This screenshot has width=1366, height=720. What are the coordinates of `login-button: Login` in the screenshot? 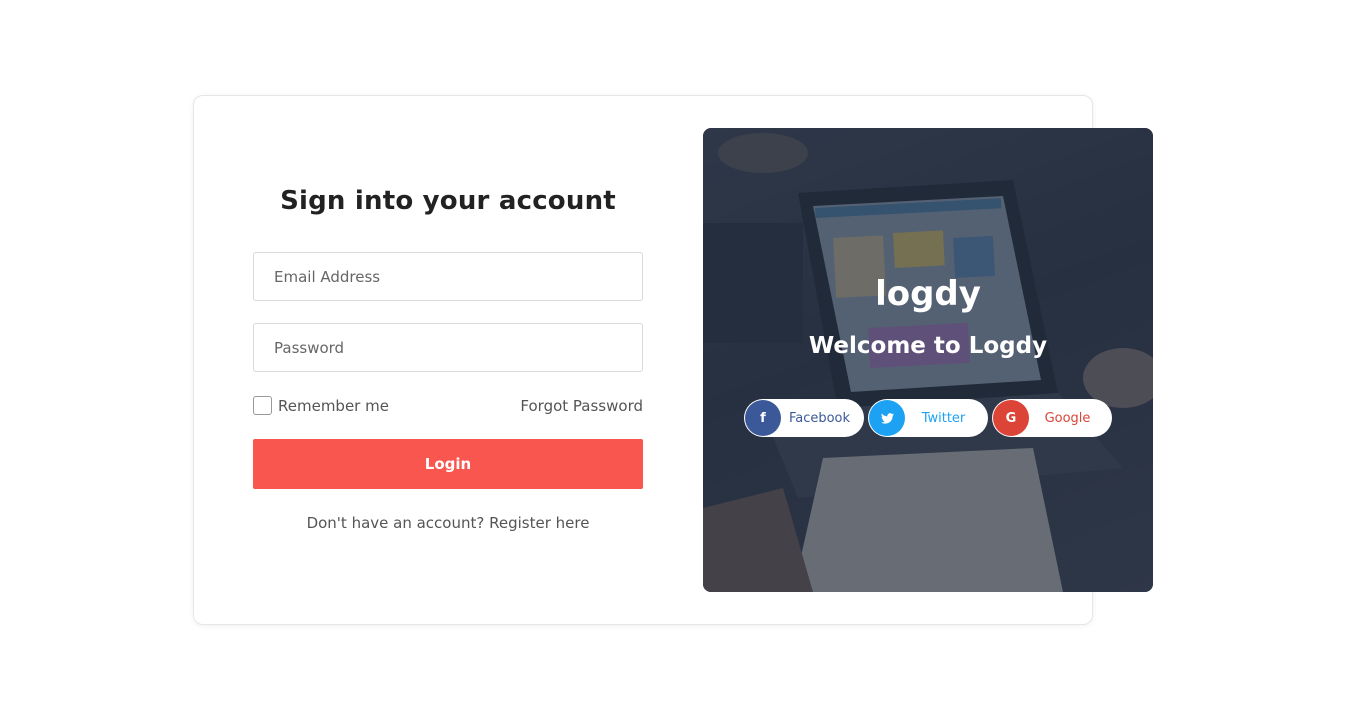 It's located at (448, 464).